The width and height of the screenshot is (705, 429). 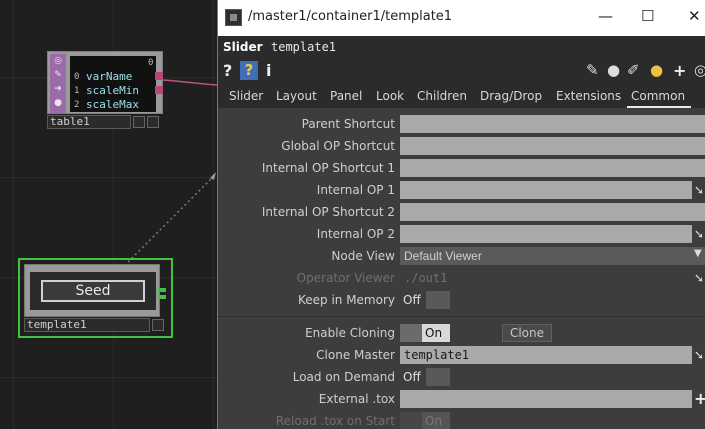 I want to click on param-label: Keep in Memory, so click(x=346, y=300).